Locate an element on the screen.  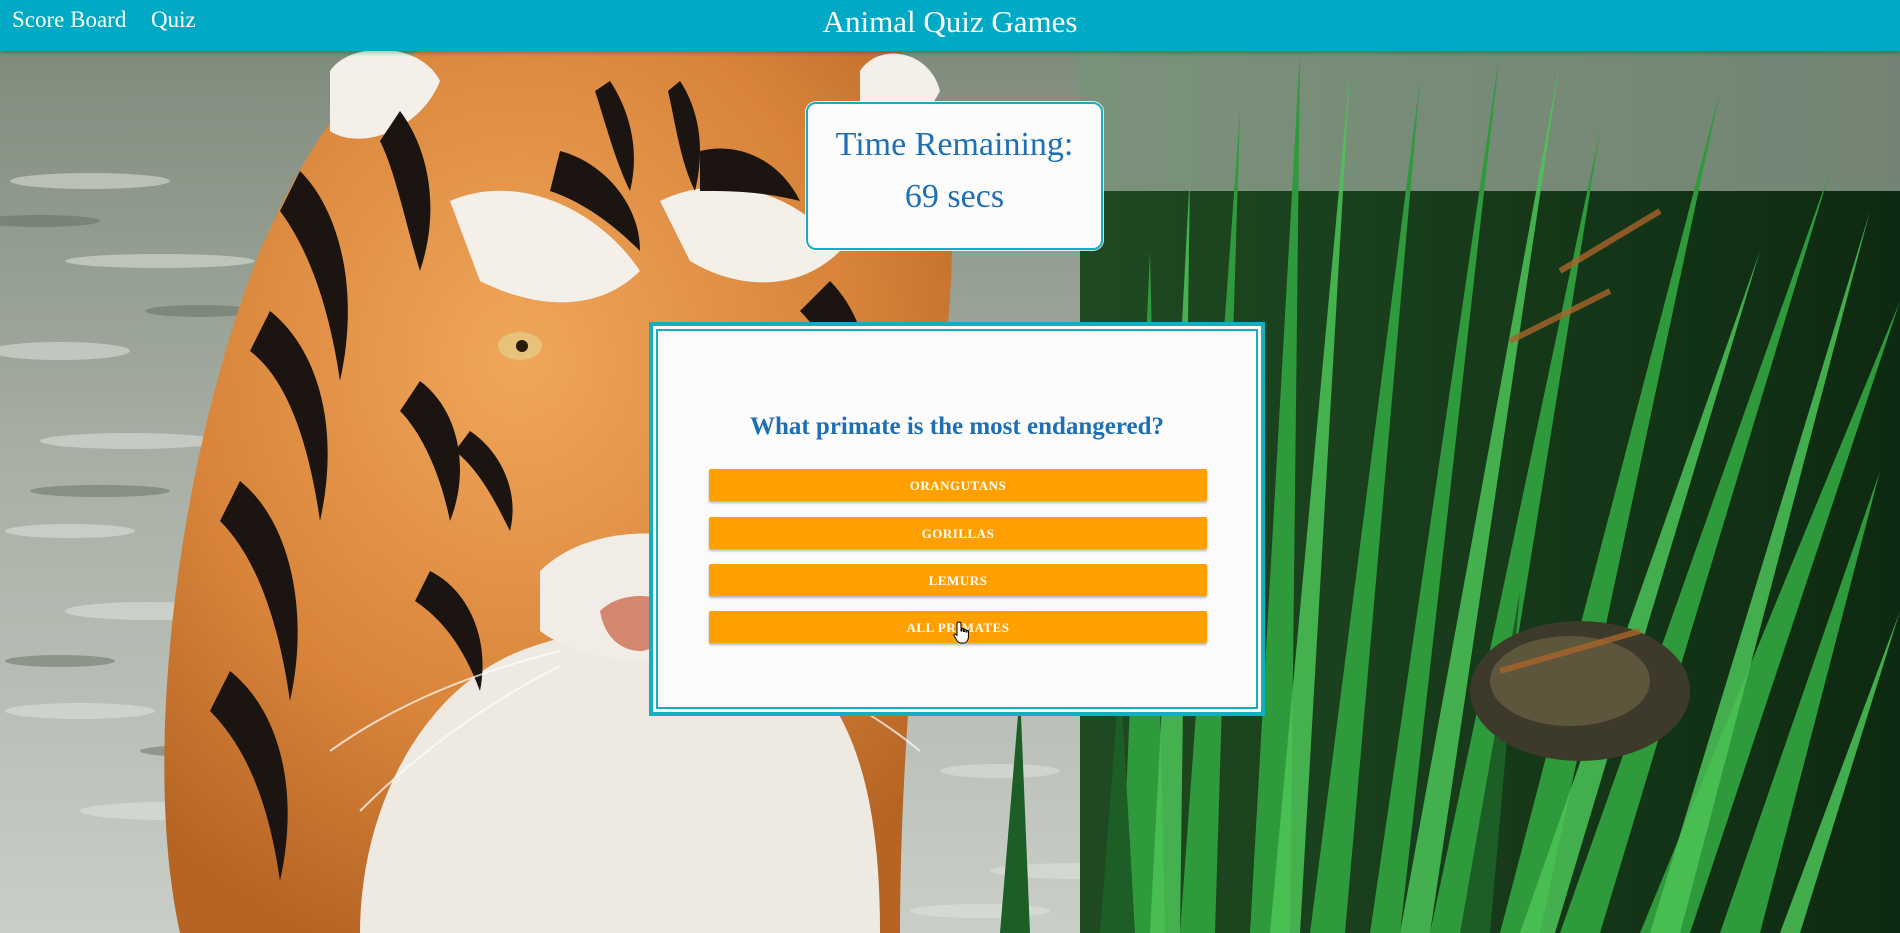
answer-button-gorillas: GORILLAS is located at coordinates (958, 533).